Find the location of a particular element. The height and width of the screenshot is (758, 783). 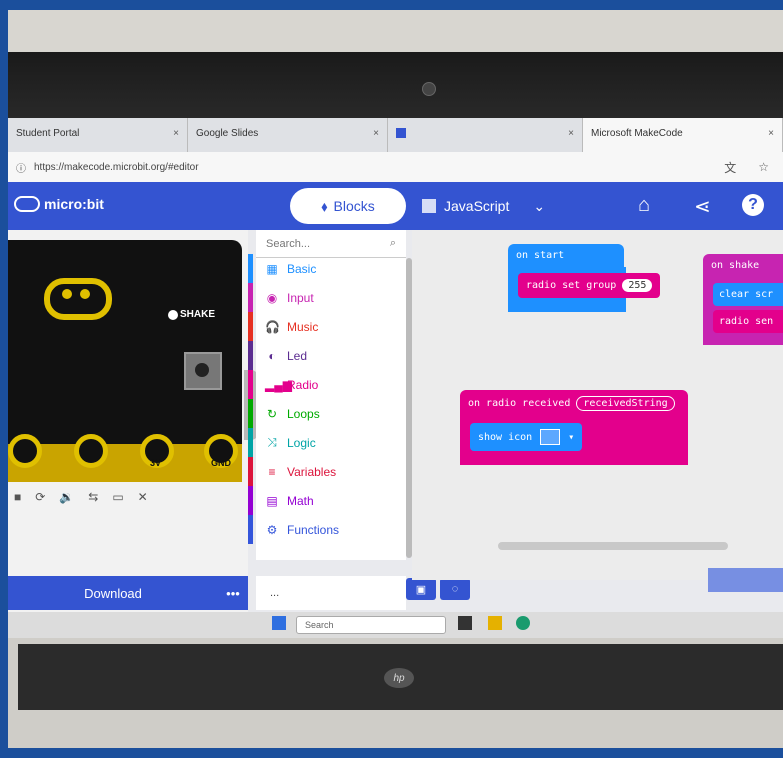

zoom-controls is located at coordinates (745, 580).